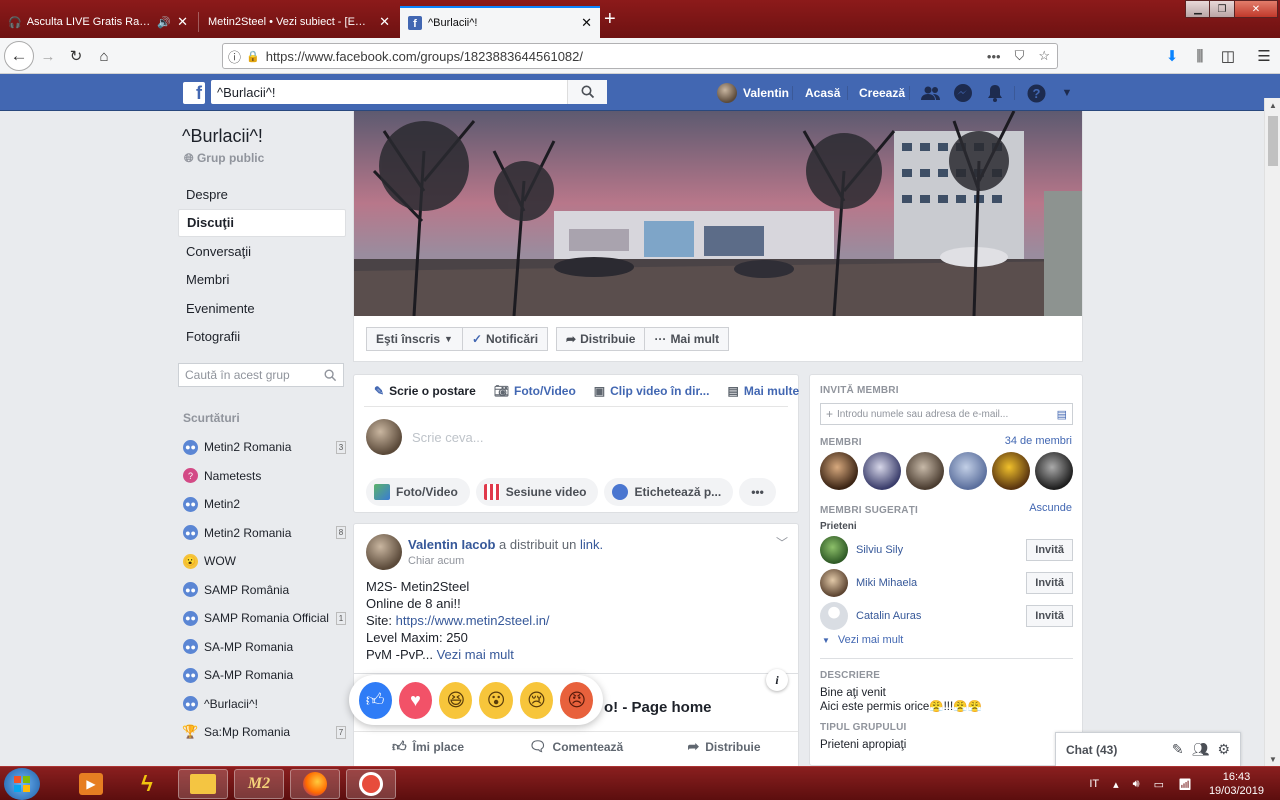 The height and width of the screenshot is (800, 1280). I want to click on firefox-icon, so click(315, 784).